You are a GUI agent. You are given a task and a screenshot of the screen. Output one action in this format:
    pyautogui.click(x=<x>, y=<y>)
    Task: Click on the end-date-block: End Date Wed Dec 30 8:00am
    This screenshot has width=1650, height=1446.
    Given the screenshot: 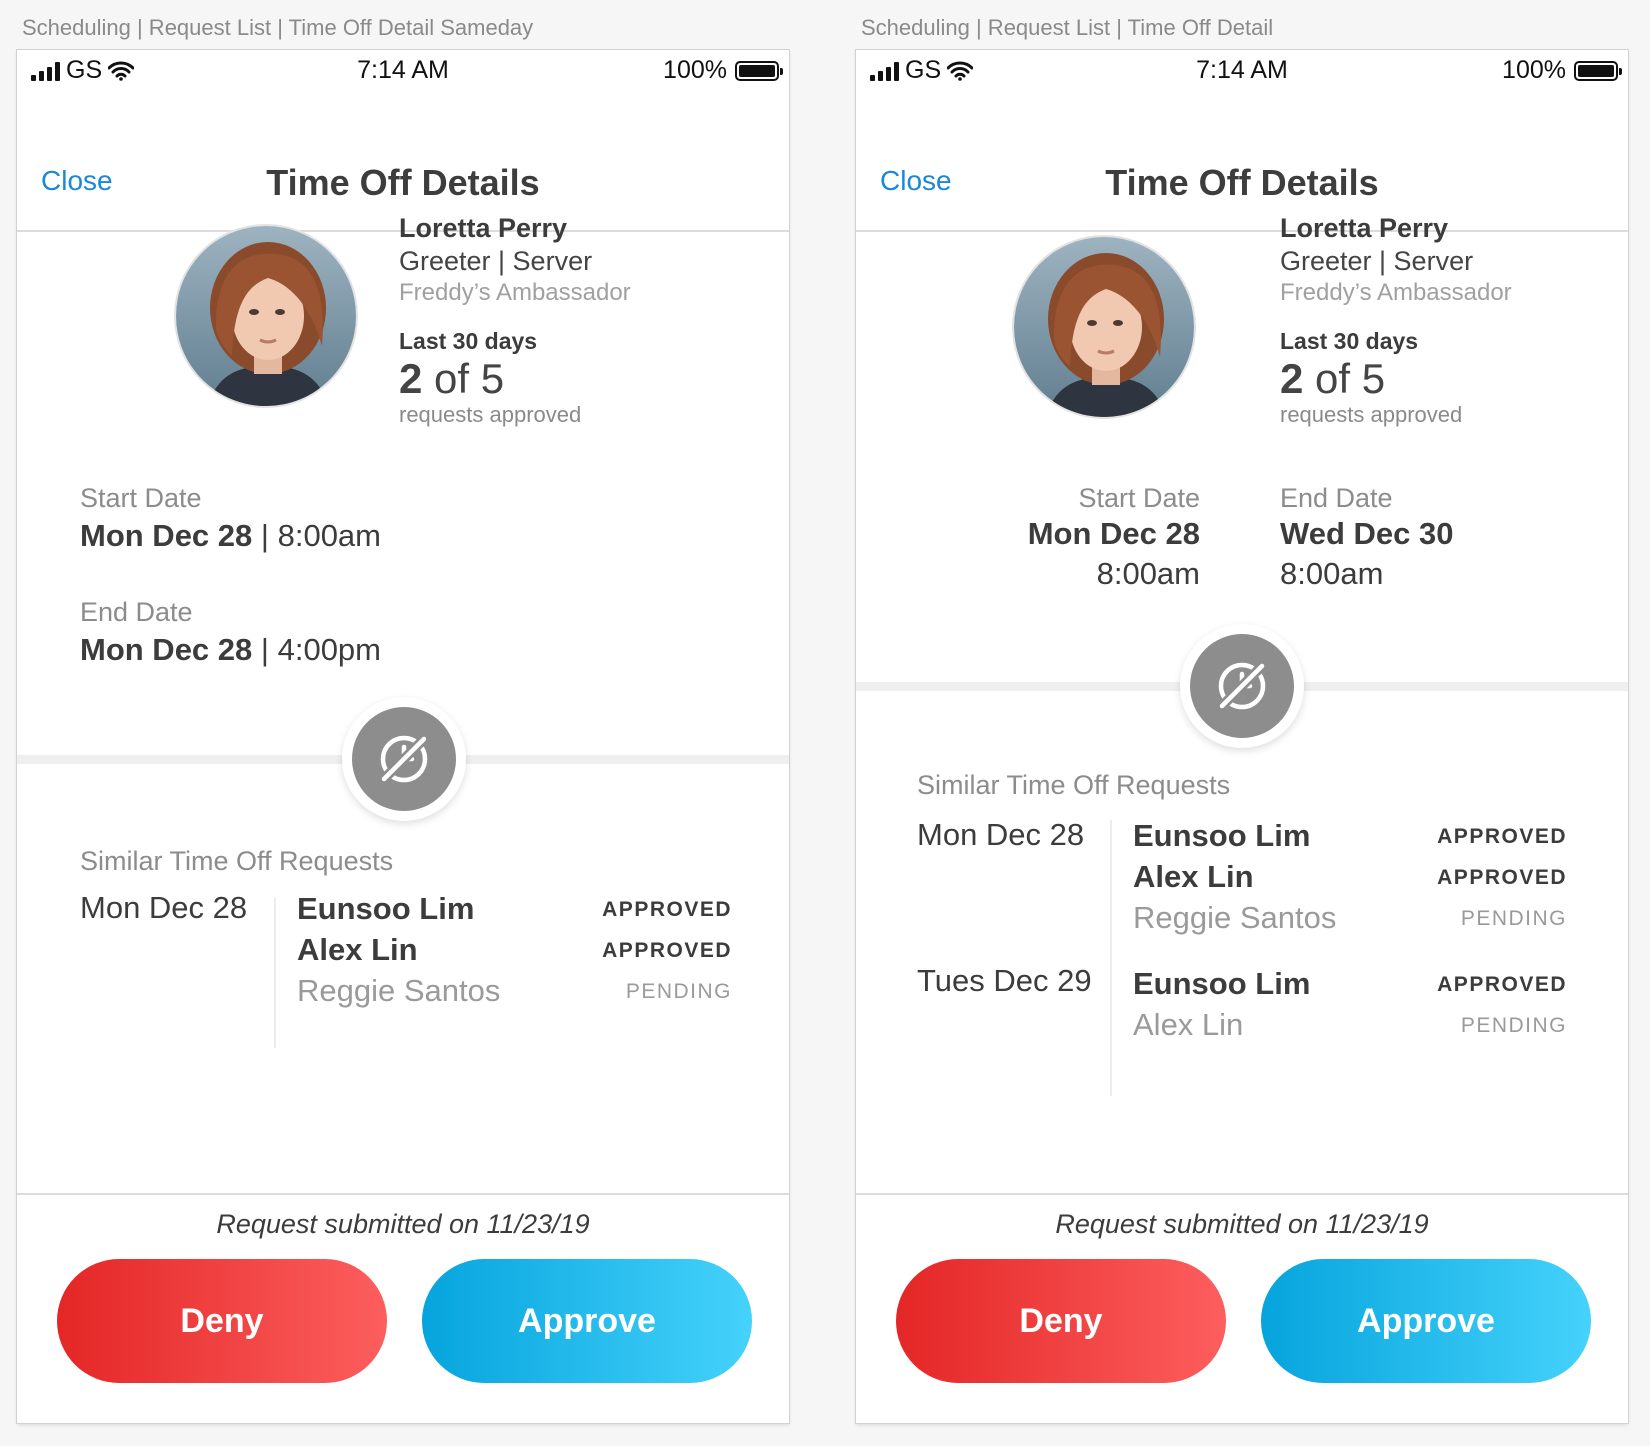 What is the action you would take?
    pyautogui.click(x=1366, y=537)
    